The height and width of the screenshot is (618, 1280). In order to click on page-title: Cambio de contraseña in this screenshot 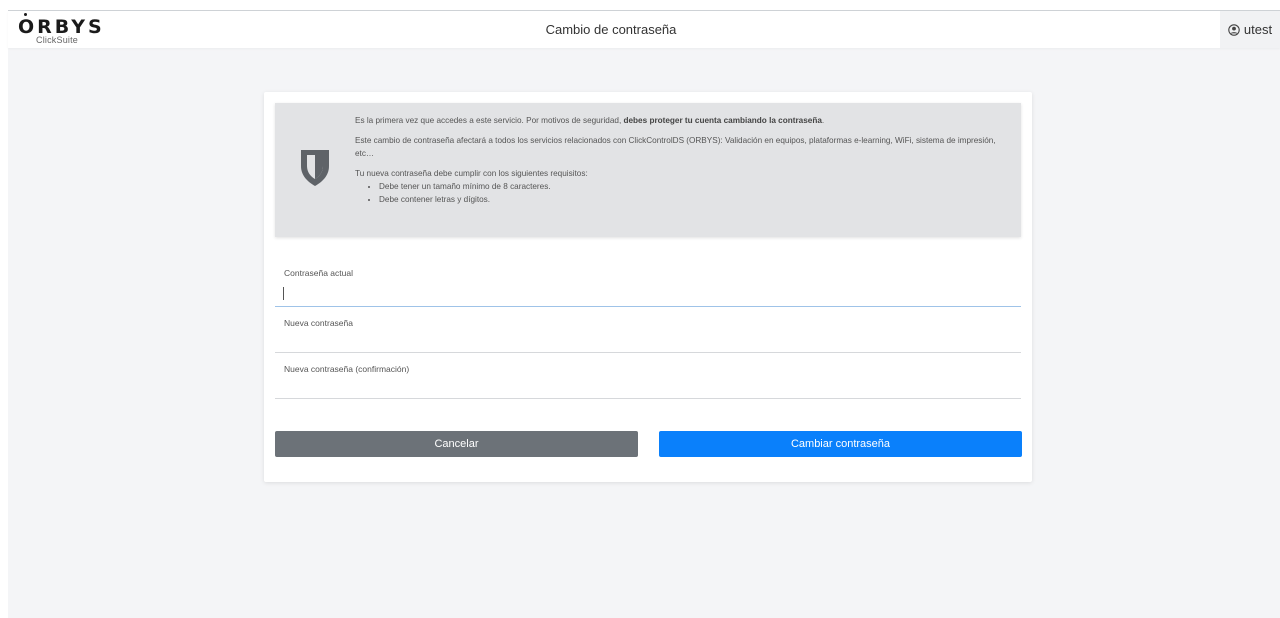, I will do `click(611, 29)`.